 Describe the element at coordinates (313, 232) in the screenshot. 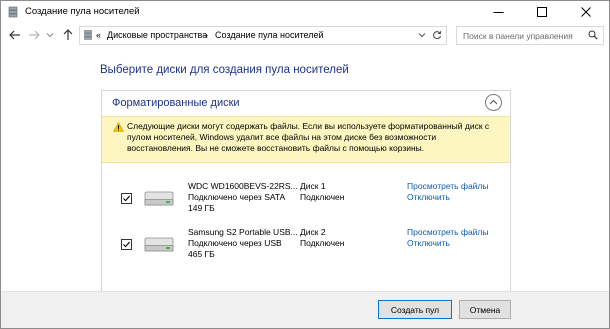

I see `disk-label: Диск 2` at that location.